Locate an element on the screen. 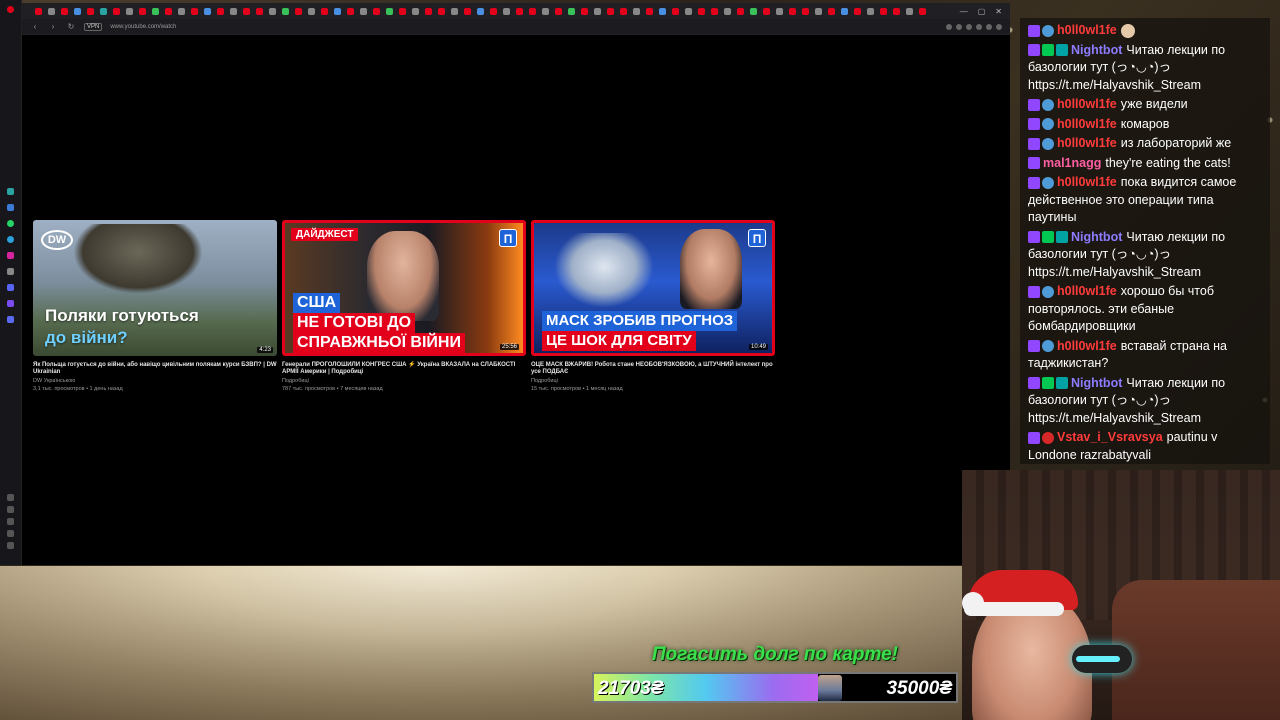  messenger-icon is located at coordinates (10, 207).